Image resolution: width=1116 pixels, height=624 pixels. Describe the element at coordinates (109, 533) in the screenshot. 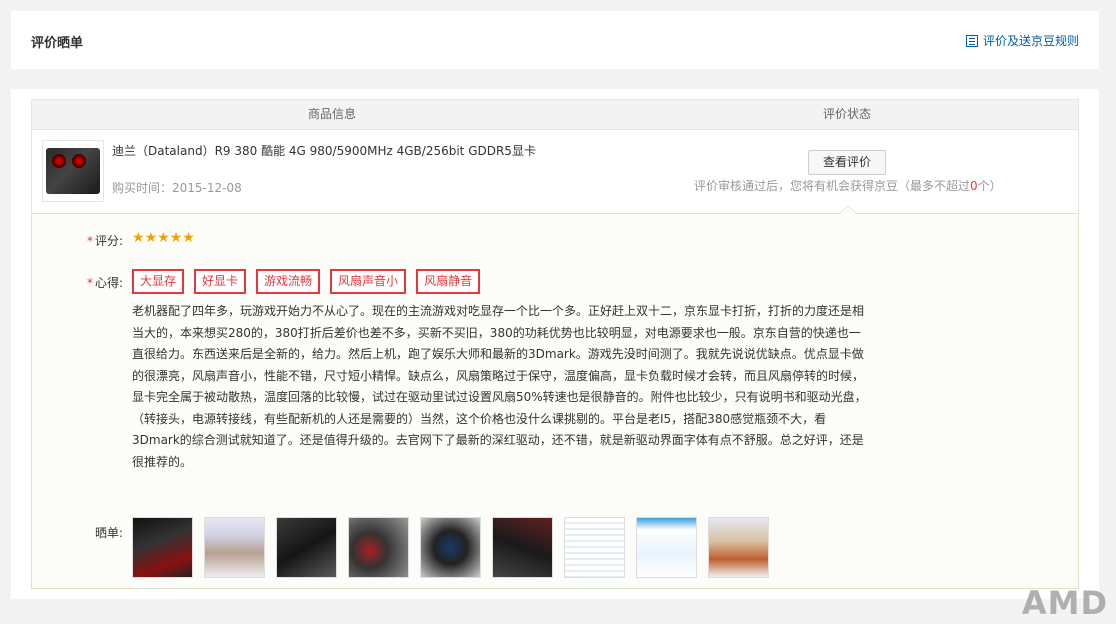

I see `photos-label: 晒单:` at that location.